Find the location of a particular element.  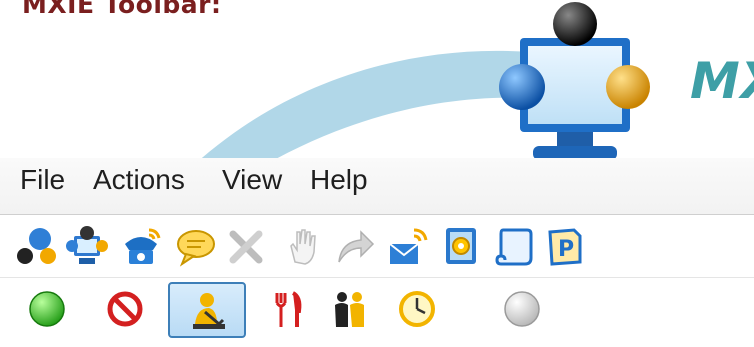

transfer-icon is located at coordinates (355, 246).